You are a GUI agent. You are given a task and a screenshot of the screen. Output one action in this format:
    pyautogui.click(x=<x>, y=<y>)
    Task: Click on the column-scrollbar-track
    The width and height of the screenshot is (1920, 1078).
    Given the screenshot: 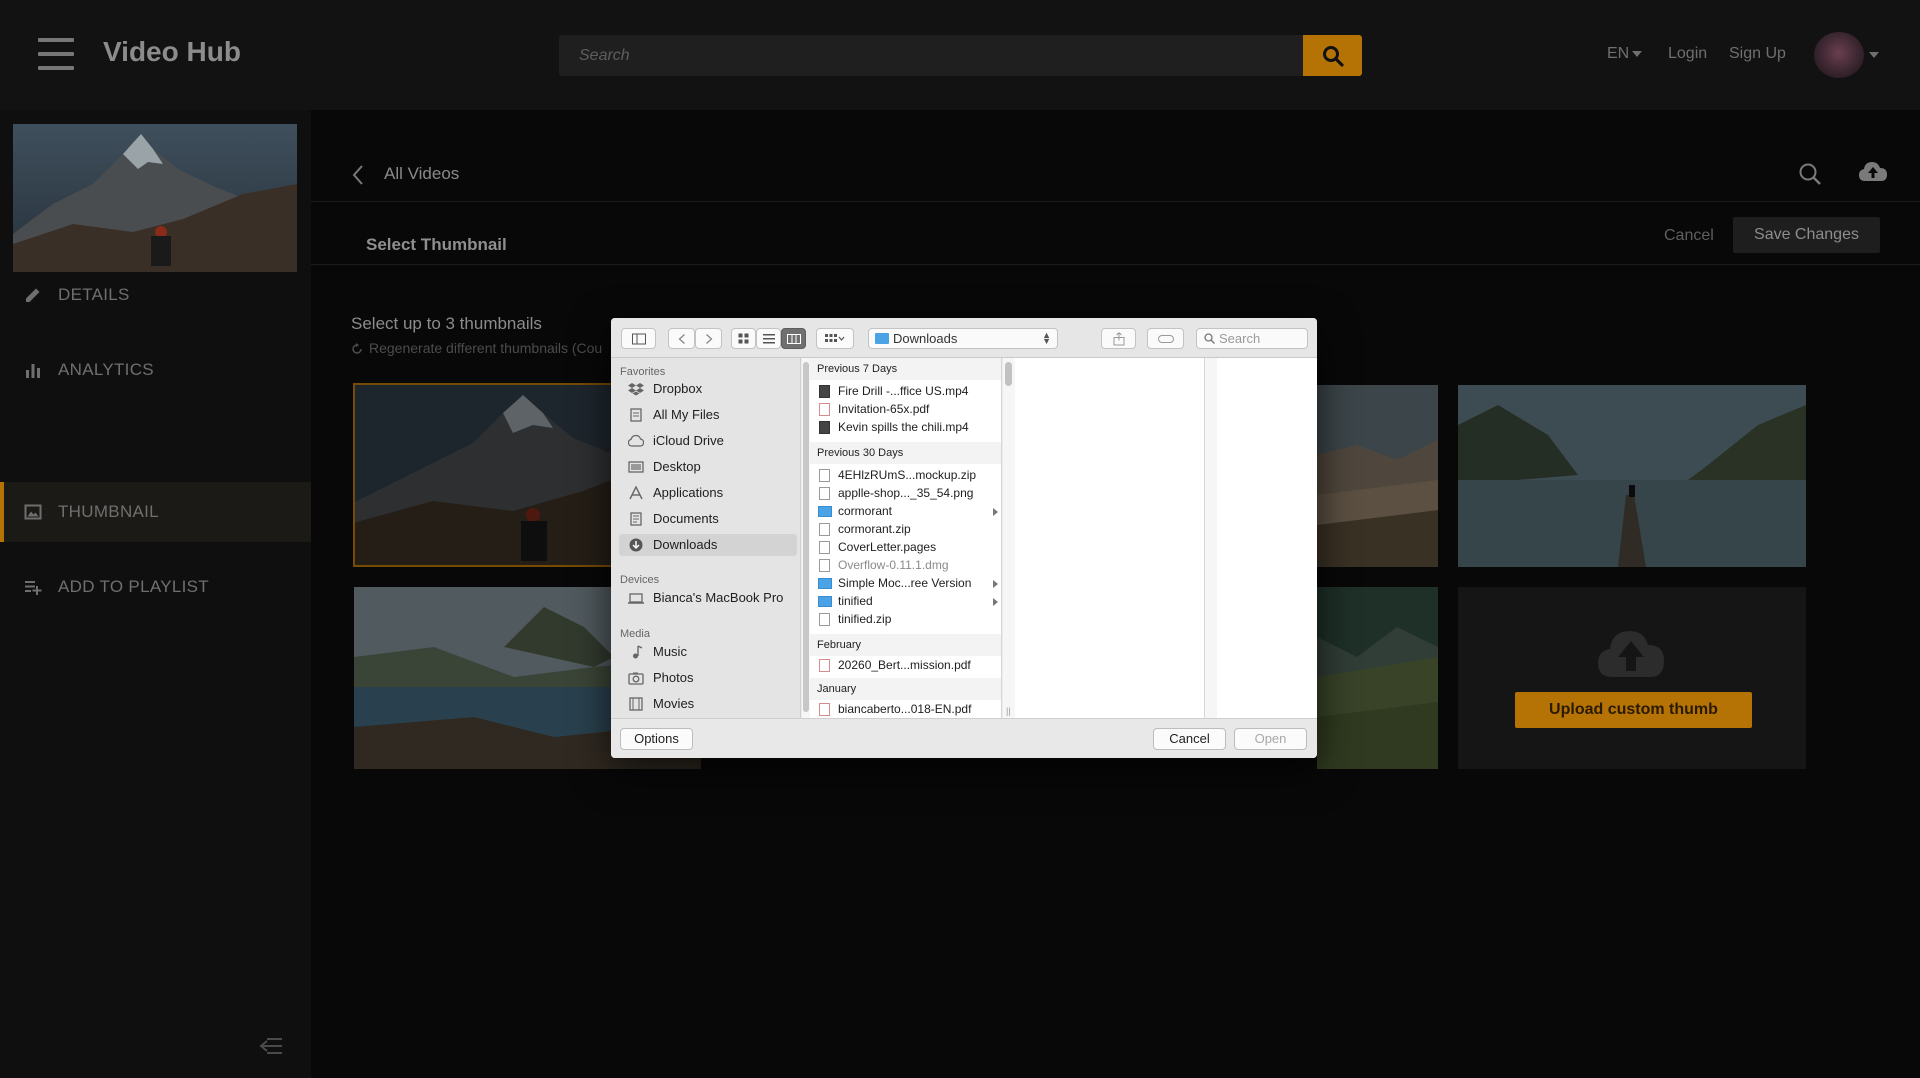 What is the action you would take?
    pyautogui.click(x=1009, y=538)
    